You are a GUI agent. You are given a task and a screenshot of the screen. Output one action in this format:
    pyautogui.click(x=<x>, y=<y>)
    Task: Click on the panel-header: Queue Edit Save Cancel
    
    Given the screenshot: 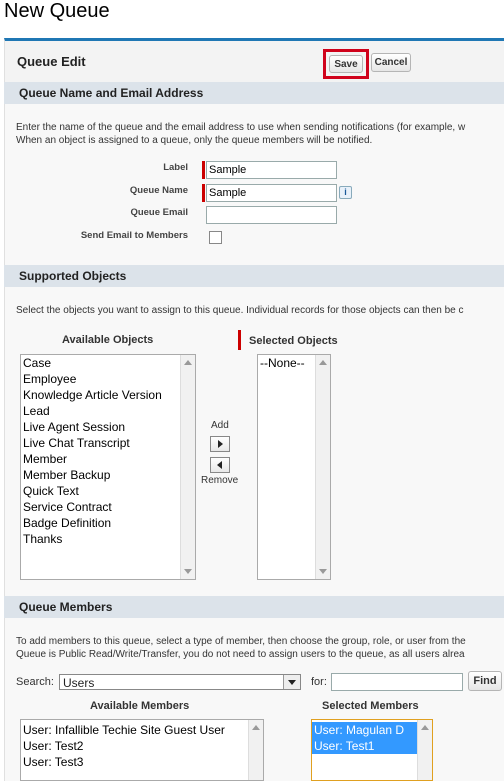 What is the action you would take?
    pyautogui.click(x=254, y=62)
    